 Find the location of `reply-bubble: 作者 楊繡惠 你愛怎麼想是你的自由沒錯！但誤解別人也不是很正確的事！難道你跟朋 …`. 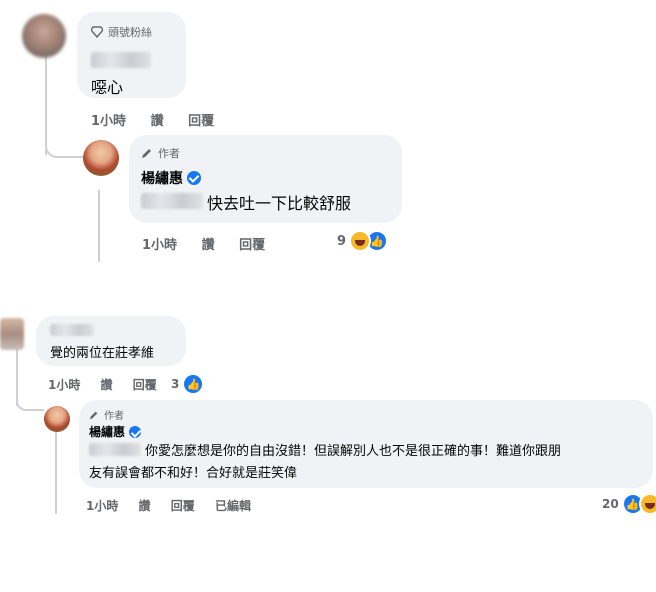

reply-bubble: 作者 楊繡惠 你愛怎麼想是你的自由沒錯！但誤解別人也不是很正確的事！難道你跟朋 … is located at coordinates (366, 444).